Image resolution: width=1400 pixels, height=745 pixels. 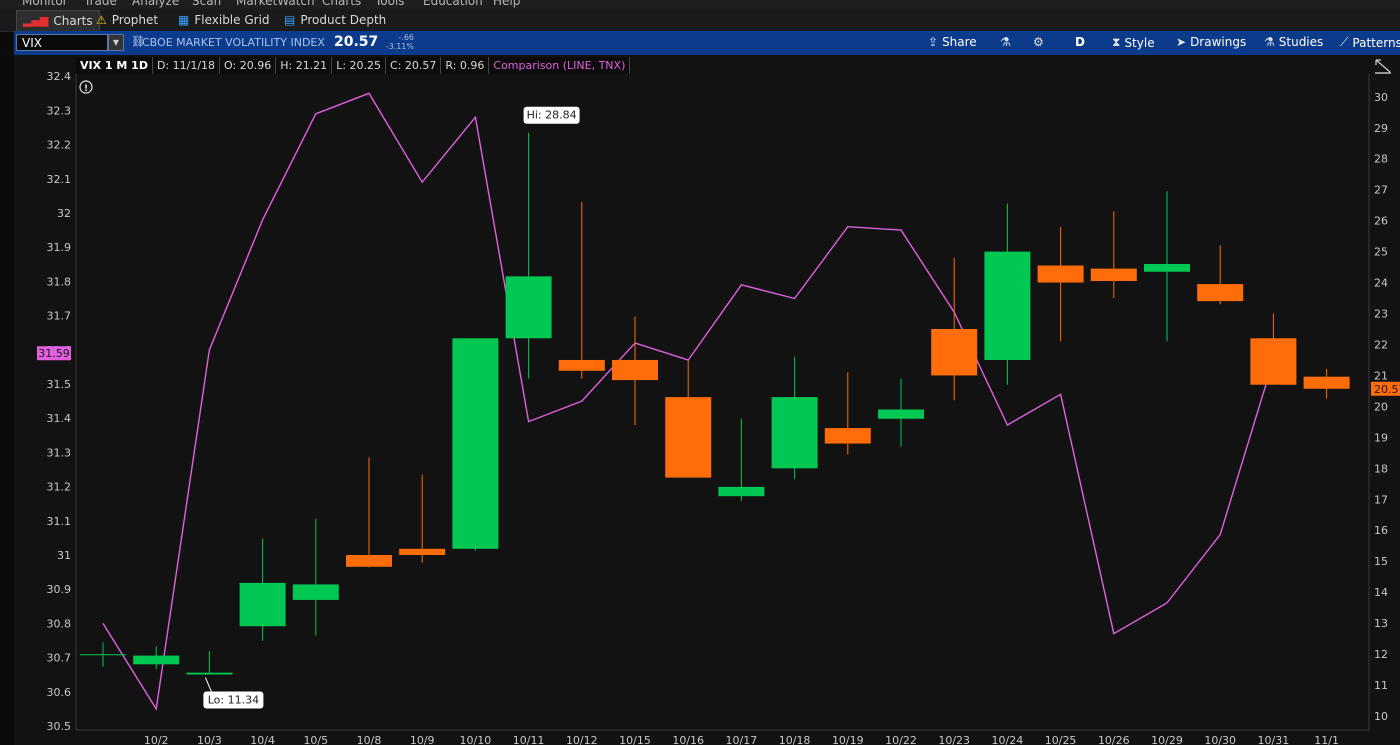 I want to click on info-high: H: 21.21, so click(x=304, y=65).